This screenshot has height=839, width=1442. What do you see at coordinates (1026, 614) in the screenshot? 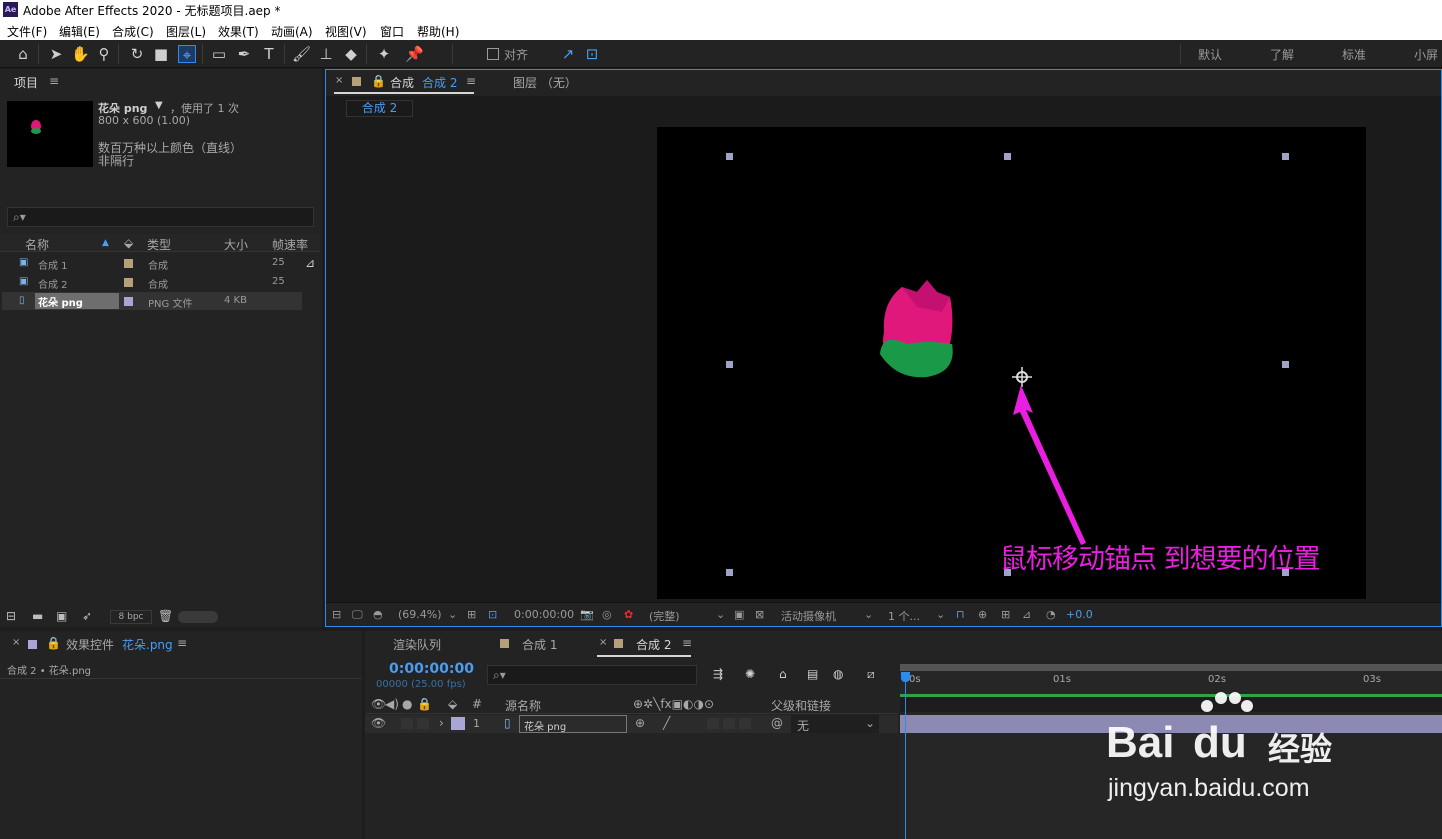
I see `flowchart-icon: ⊿` at bounding box center [1026, 614].